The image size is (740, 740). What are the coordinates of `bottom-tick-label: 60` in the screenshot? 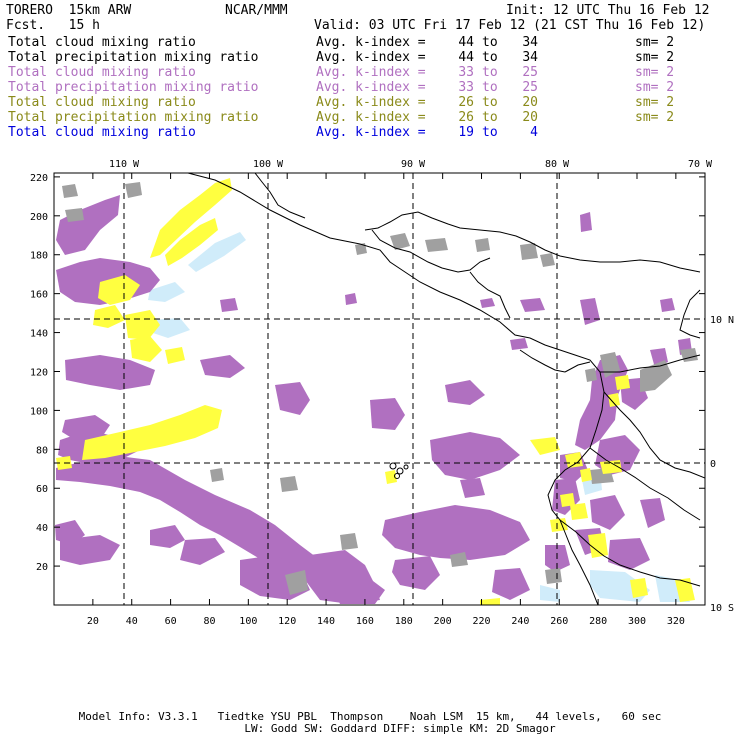 It's located at (171, 621).